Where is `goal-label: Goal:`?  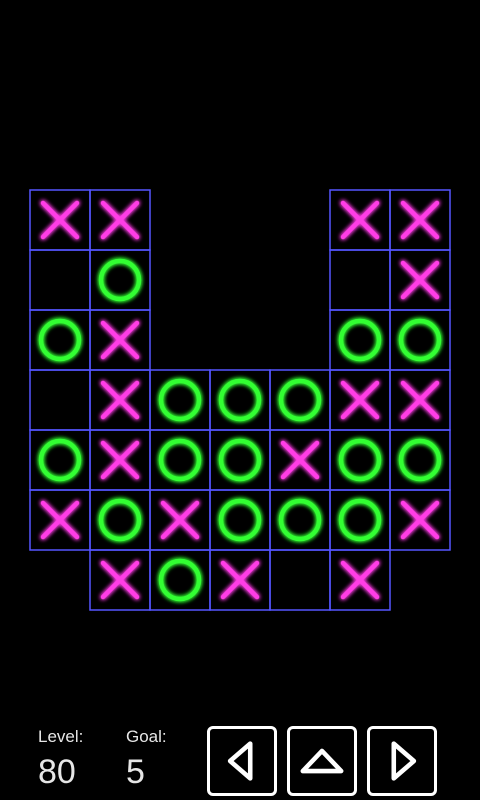 goal-label: Goal: is located at coordinates (146, 736).